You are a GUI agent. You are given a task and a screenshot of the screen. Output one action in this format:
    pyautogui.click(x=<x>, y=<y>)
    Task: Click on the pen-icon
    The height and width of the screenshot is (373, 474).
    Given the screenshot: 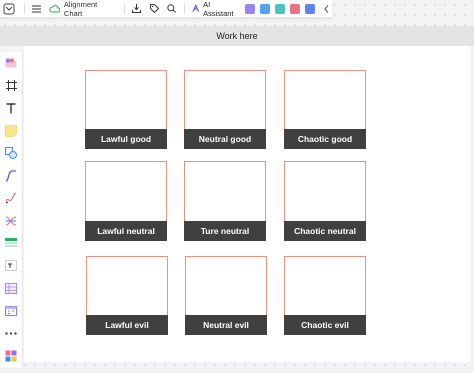 What is the action you would take?
    pyautogui.click(x=11, y=198)
    